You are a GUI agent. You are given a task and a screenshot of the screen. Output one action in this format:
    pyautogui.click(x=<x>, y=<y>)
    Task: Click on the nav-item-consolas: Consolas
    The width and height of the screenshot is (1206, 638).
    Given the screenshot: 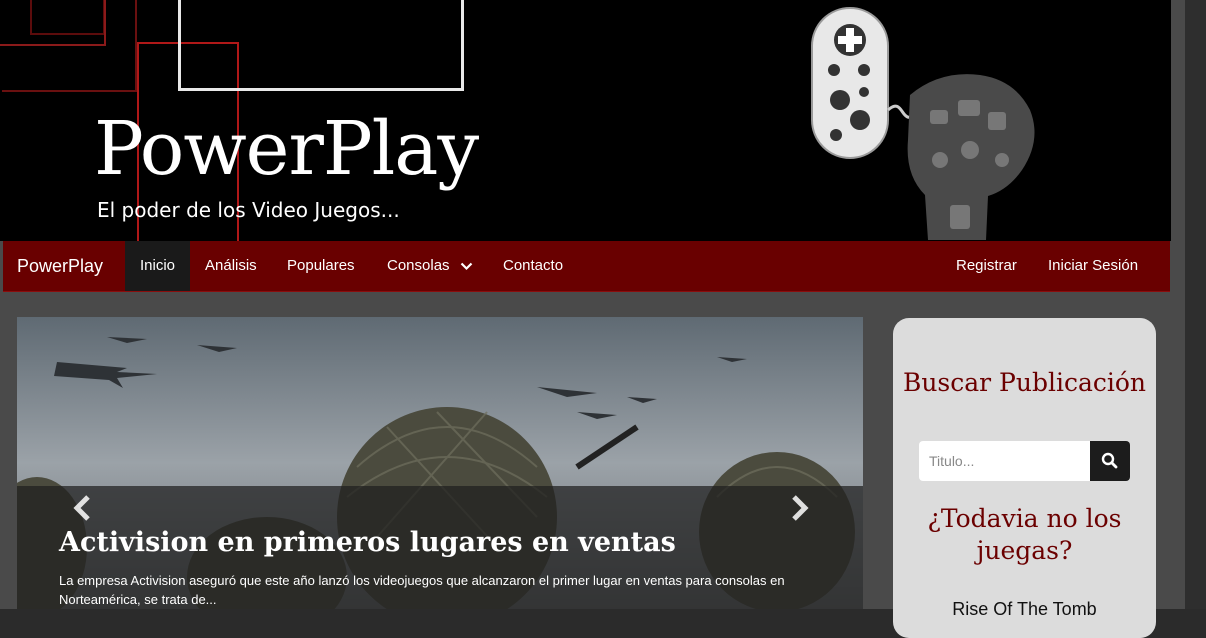 What is the action you would take?
    pyautogui.click(x=430, y=266)
    